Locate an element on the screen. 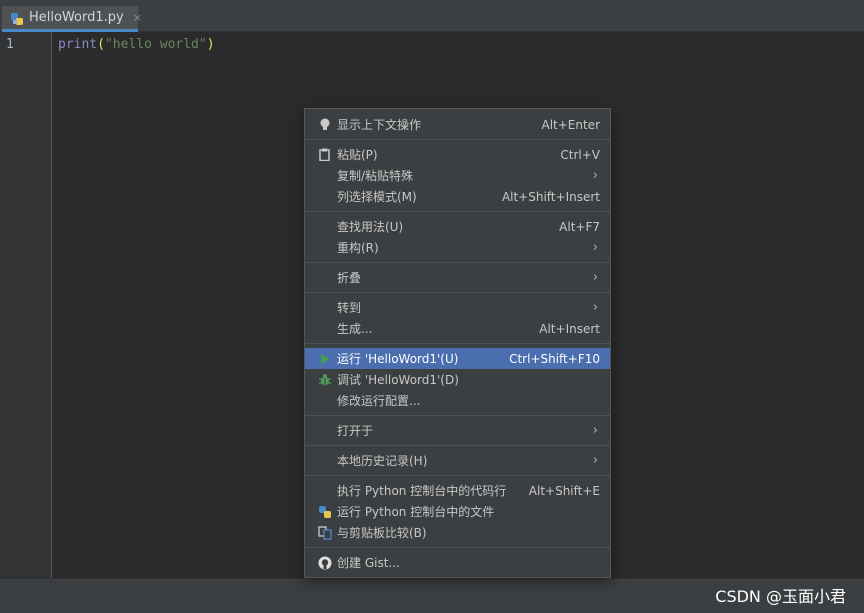 The width and height of the screenshot is (864, 613). menu-item-copy-paste-special: 复制/粘贴特殊 › is located at coordinates (457, 175).